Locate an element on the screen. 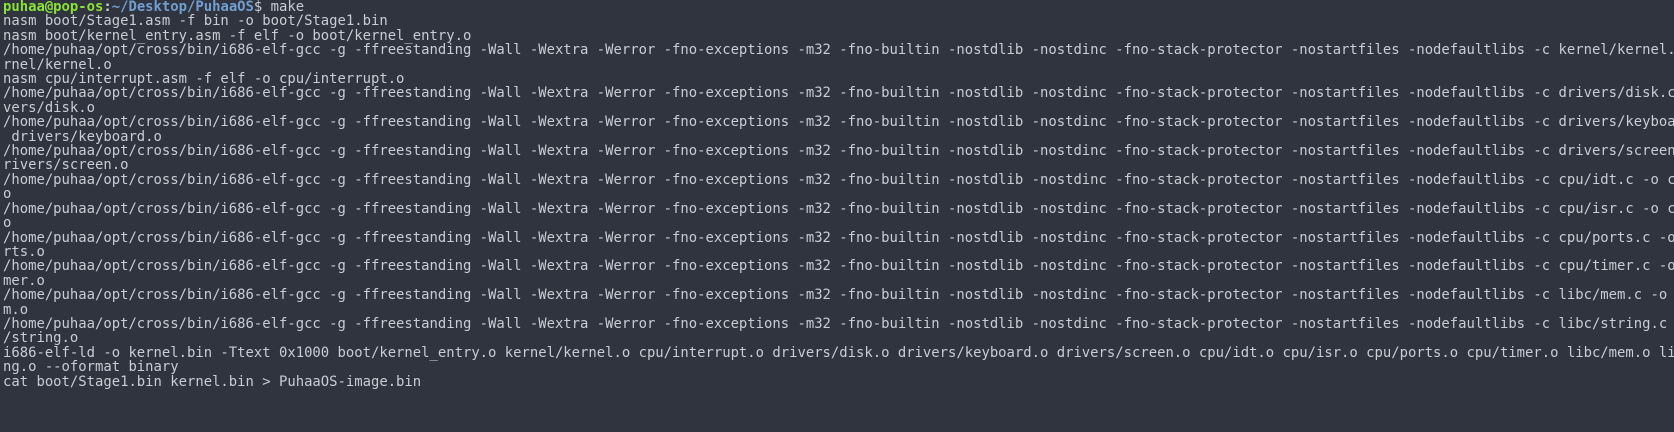  output-line: drivers/keyboard.o is located at coordinates (82, 136).